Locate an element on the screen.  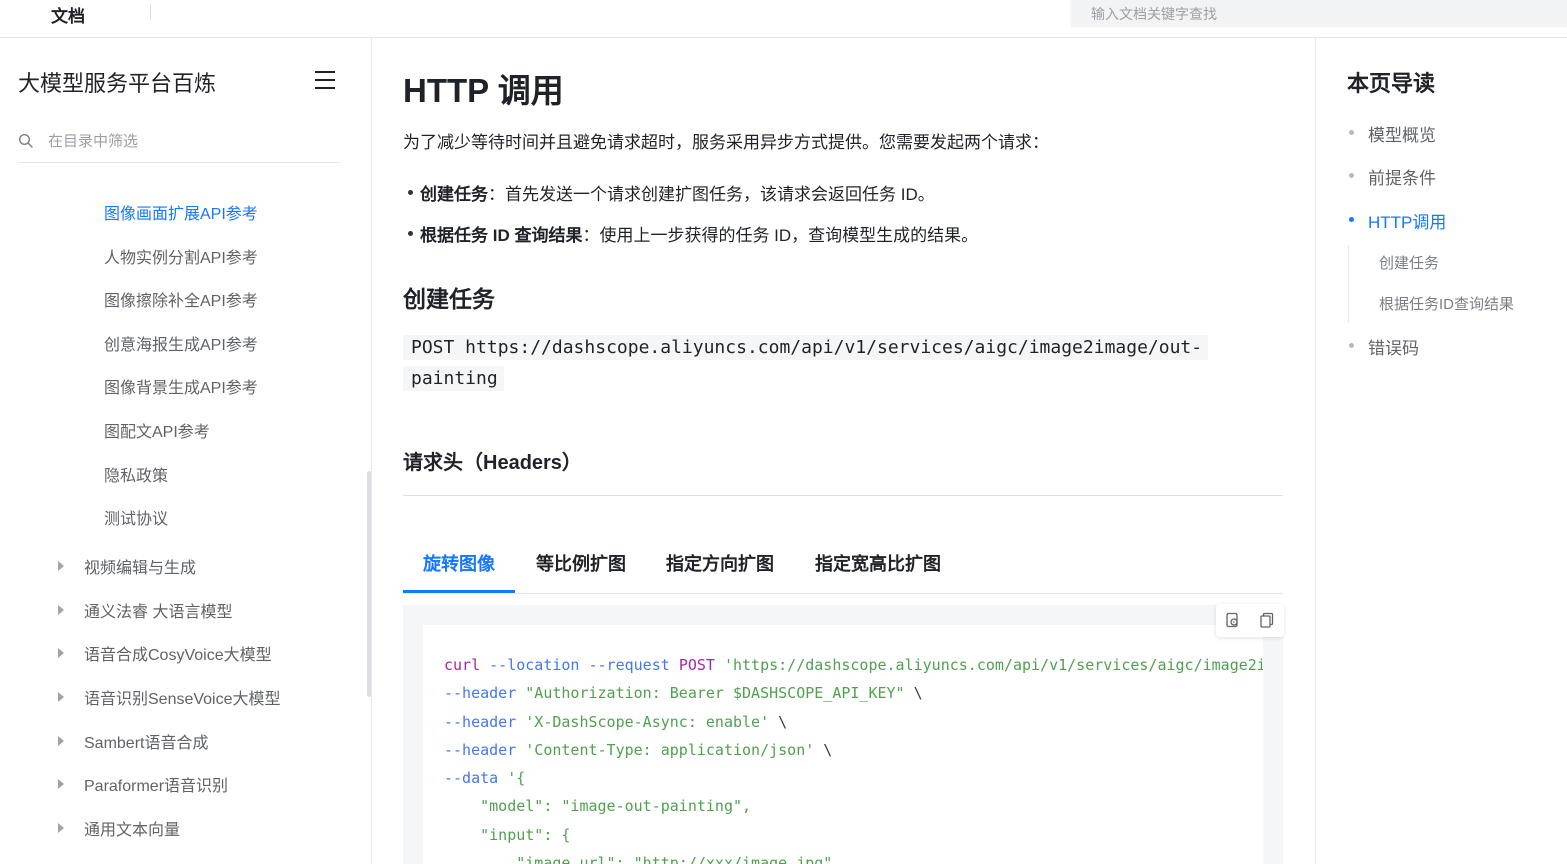
toc-item-model-overview: 模型概览 is located at coordinates (1392, 133).